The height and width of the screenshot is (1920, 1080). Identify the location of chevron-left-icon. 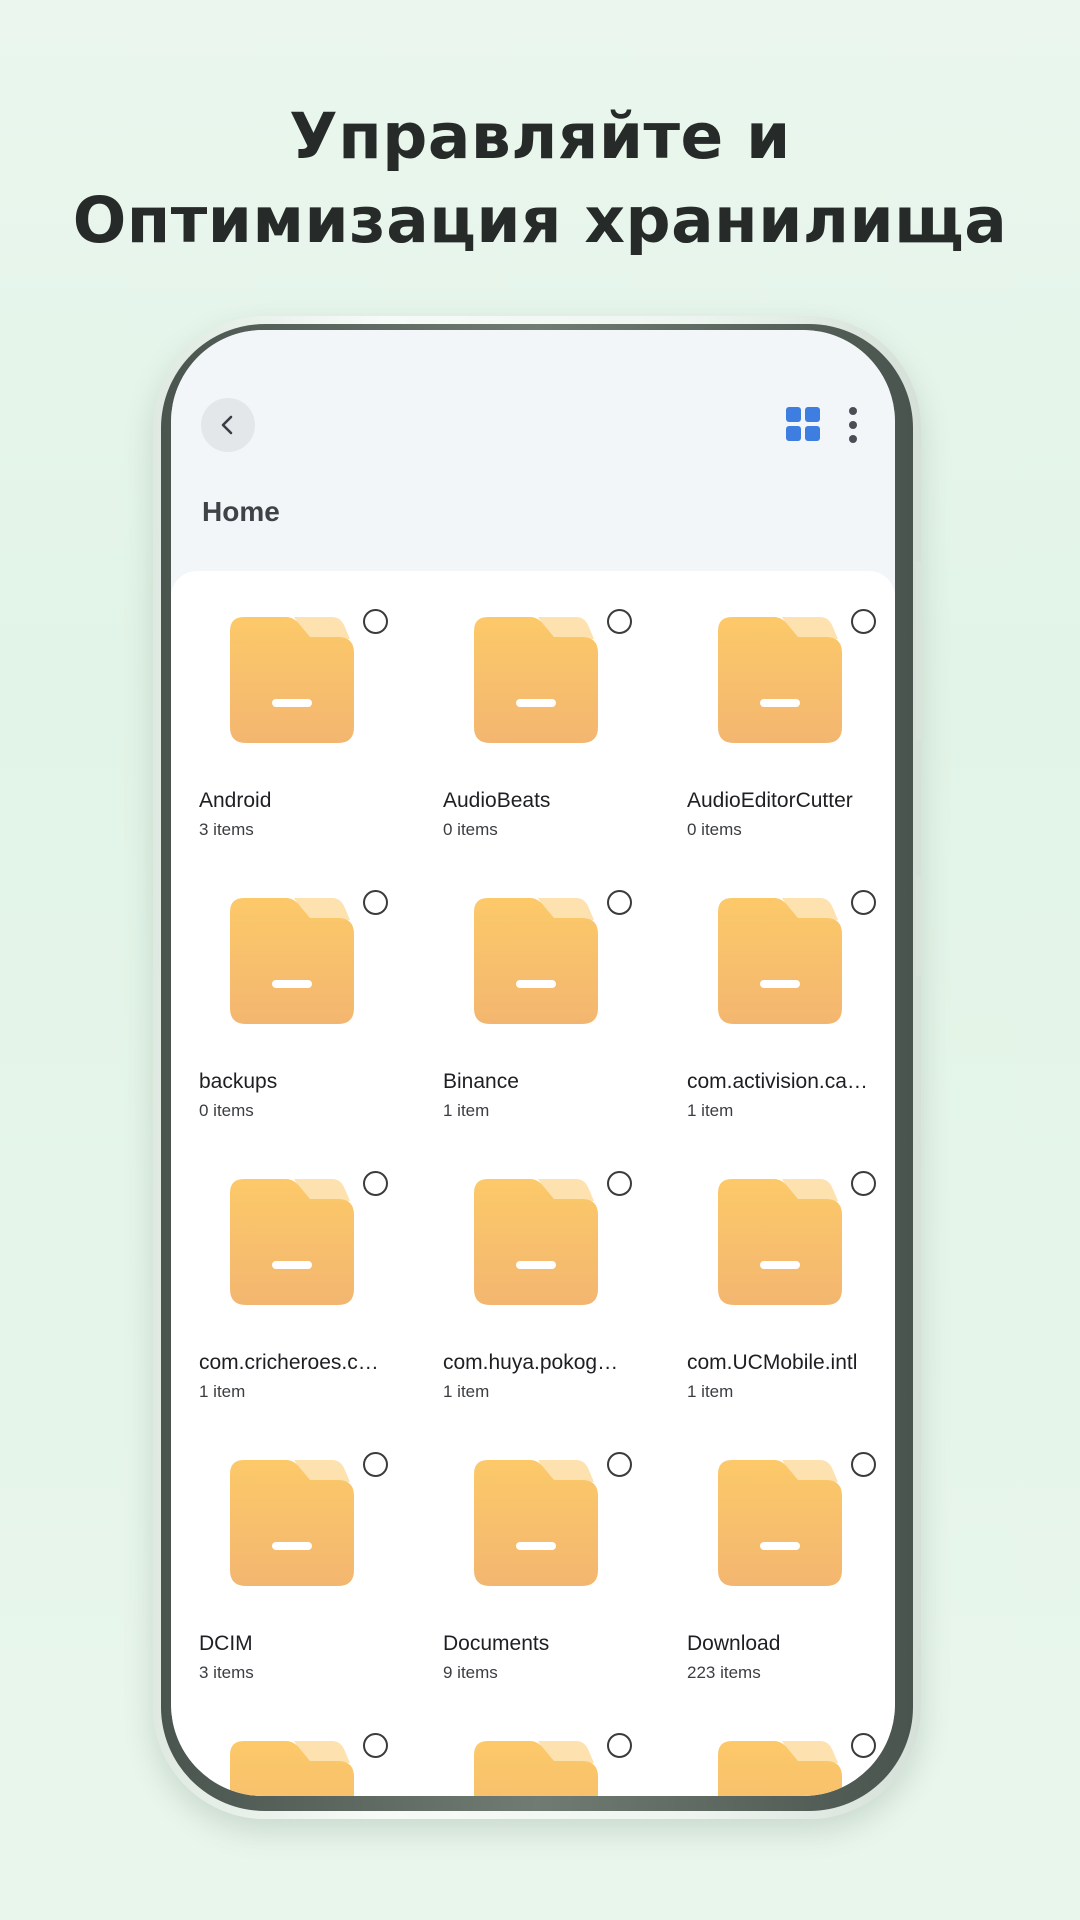
(227, 425).